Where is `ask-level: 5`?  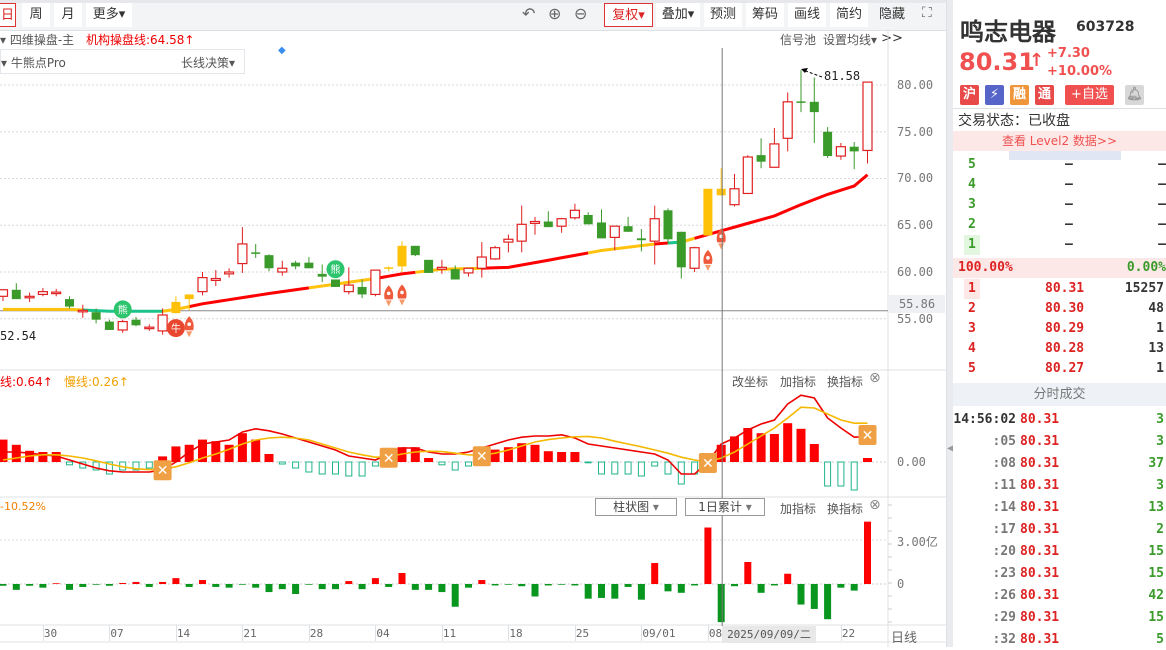 ask-level: 5 is located at coordinates (972, 164).